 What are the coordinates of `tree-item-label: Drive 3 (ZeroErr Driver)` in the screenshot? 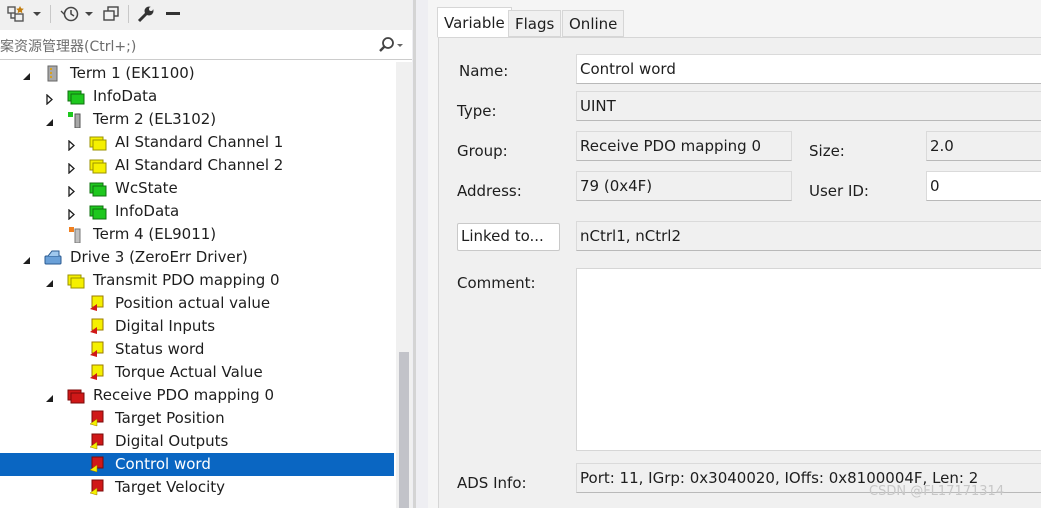 It's located at (159, 257).